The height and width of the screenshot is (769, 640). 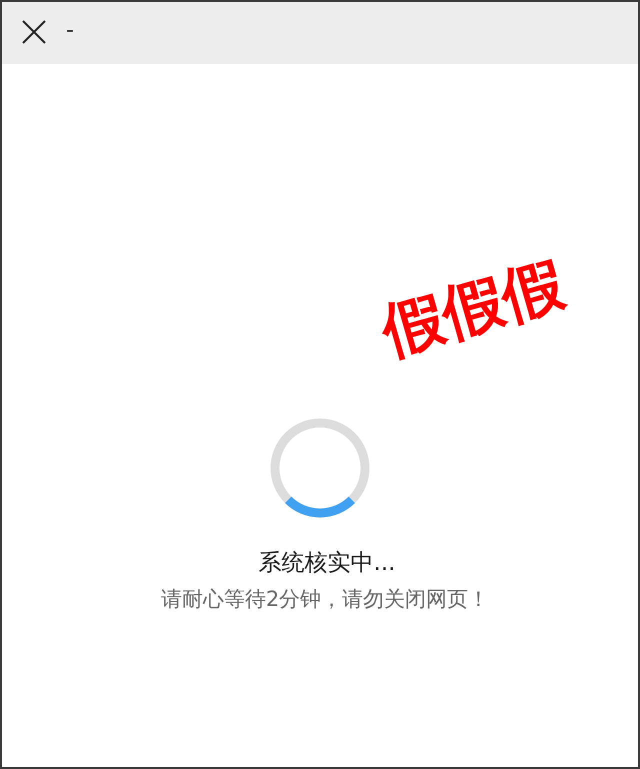 What do you see at coordinates (325, 599) in the screenshot?
I see `loading-message: 请耐心等待2分钟，请勿关闭网页！` at bounding box center [325, 599].